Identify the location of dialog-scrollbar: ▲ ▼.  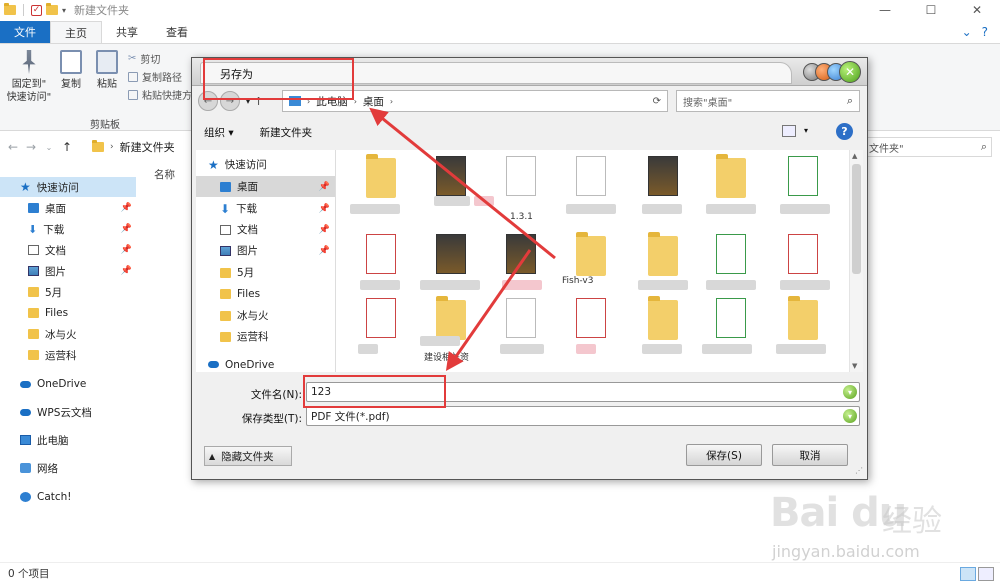
(856, 261).